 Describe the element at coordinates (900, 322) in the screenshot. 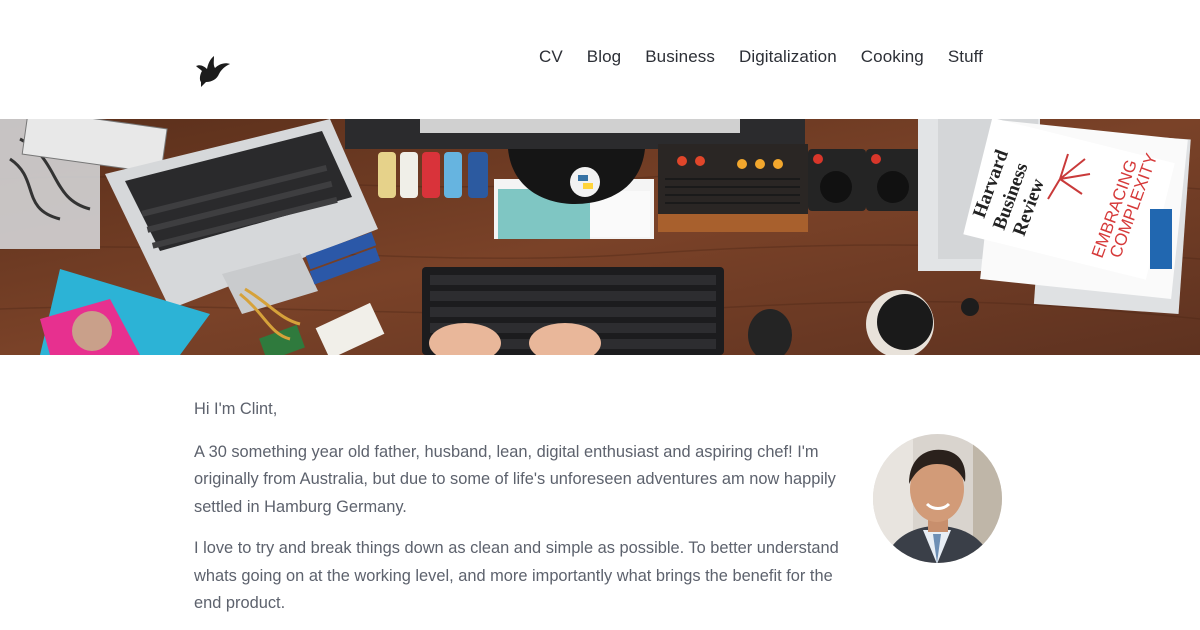

I see `coffee-cup` at that location.